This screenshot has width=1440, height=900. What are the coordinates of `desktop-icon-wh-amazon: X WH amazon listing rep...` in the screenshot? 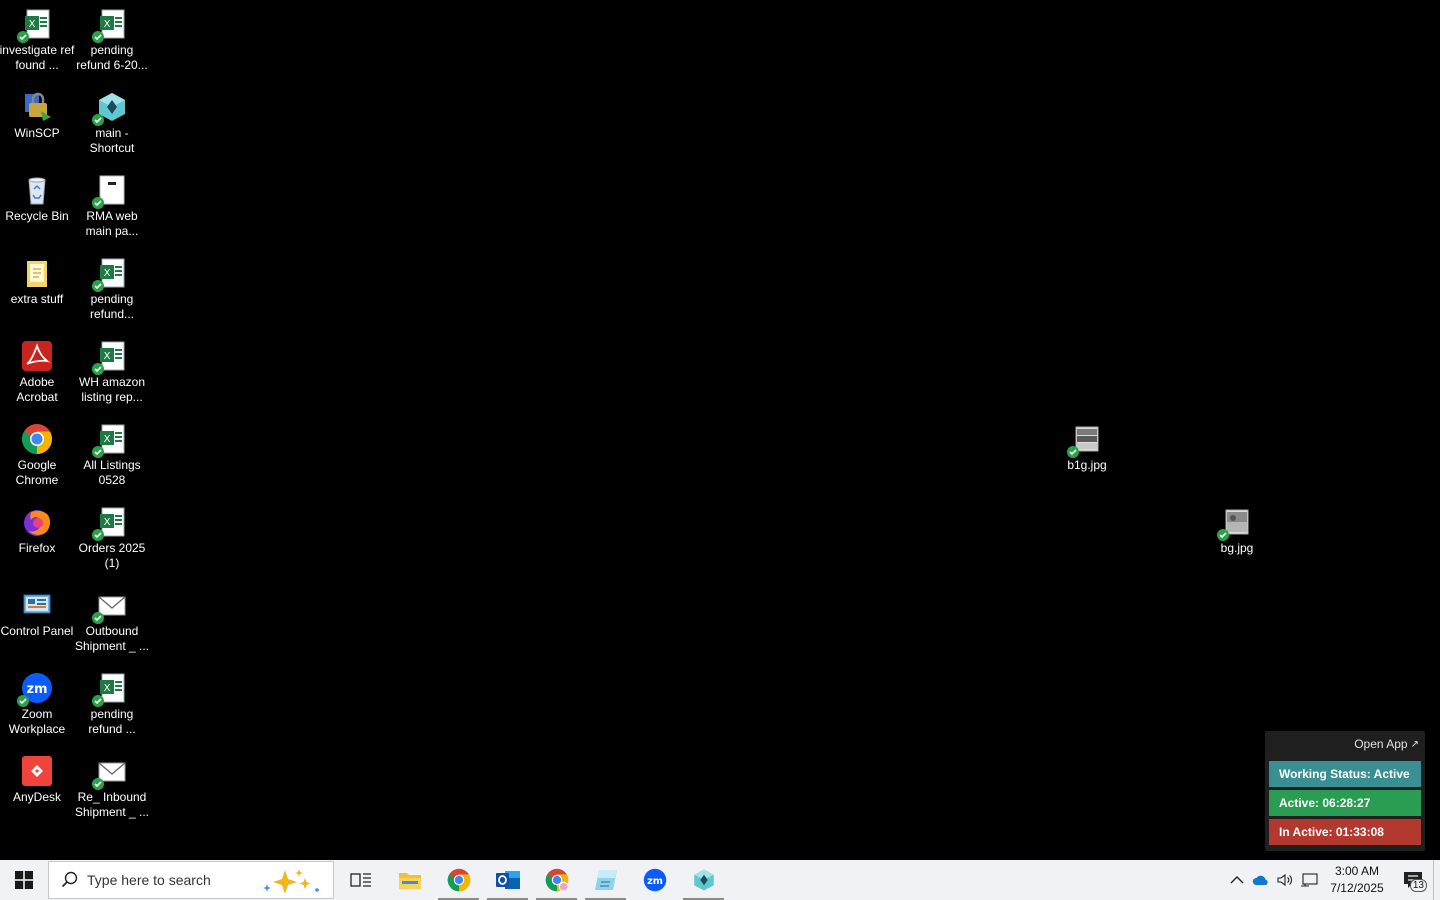 It's located at (112, 368).